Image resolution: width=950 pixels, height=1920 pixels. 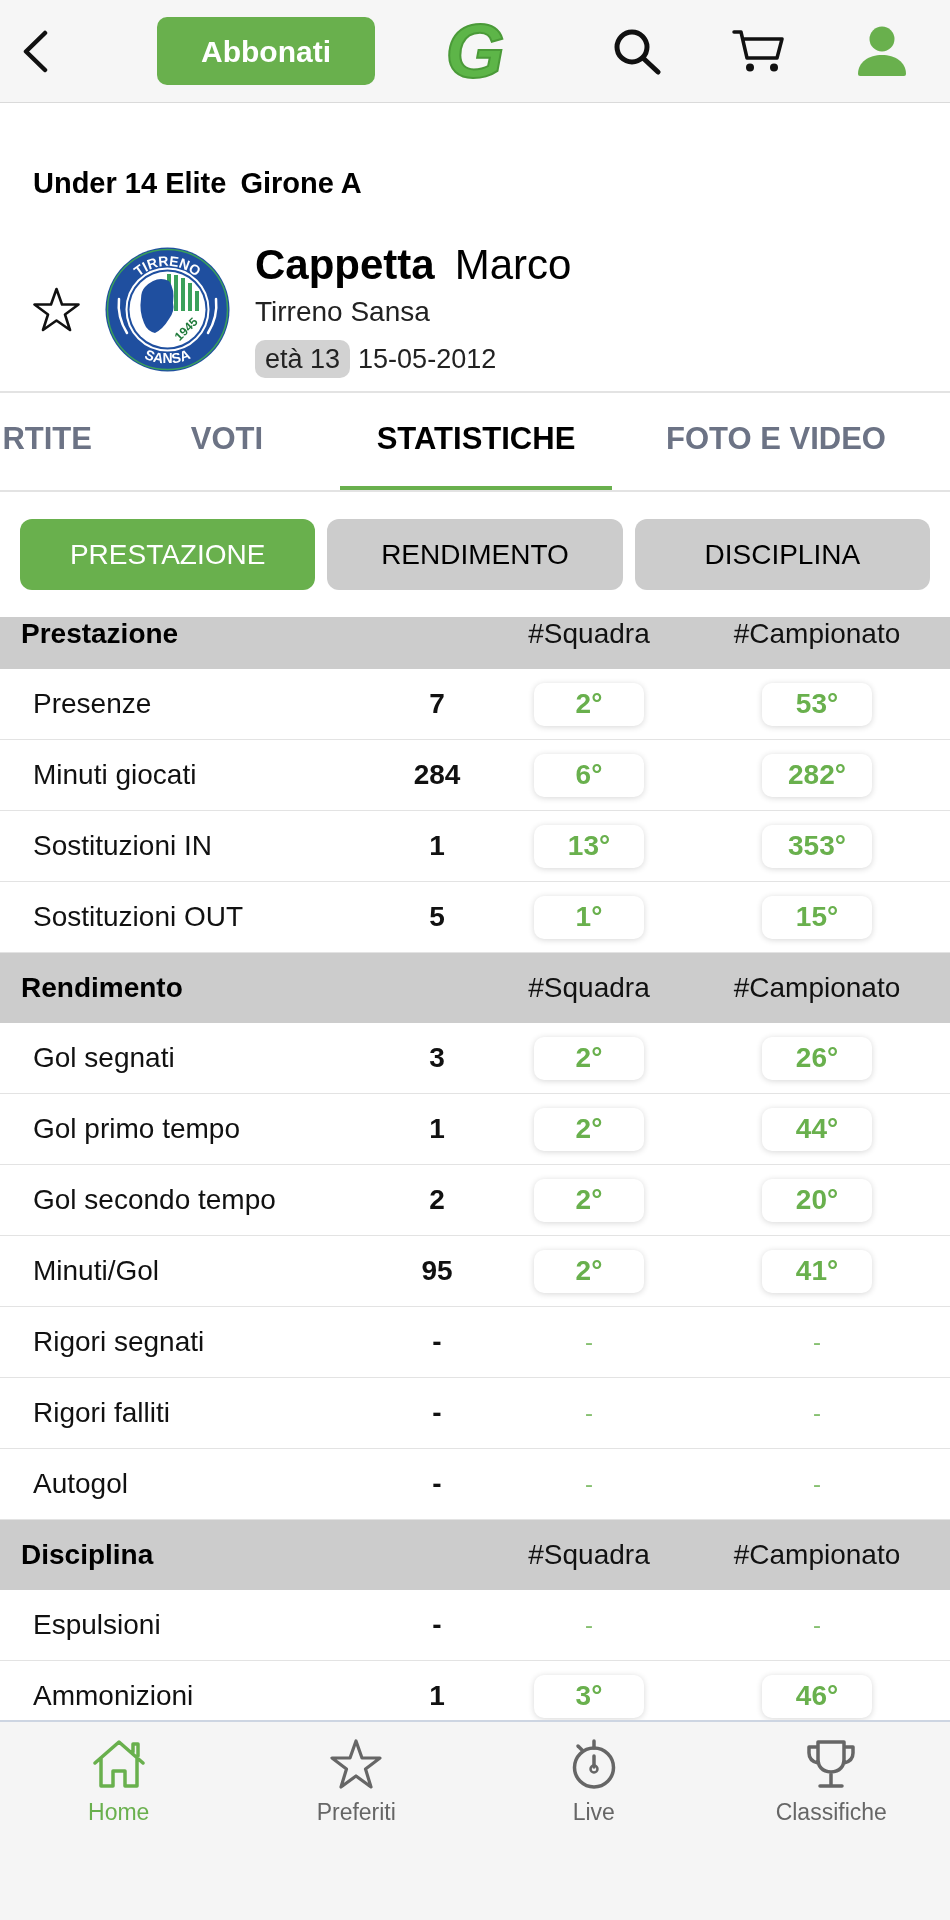 What do you see at coordinates (437, 917) in the screenshot?
I see `stat-value: 5` at bounding box center [437, 917].